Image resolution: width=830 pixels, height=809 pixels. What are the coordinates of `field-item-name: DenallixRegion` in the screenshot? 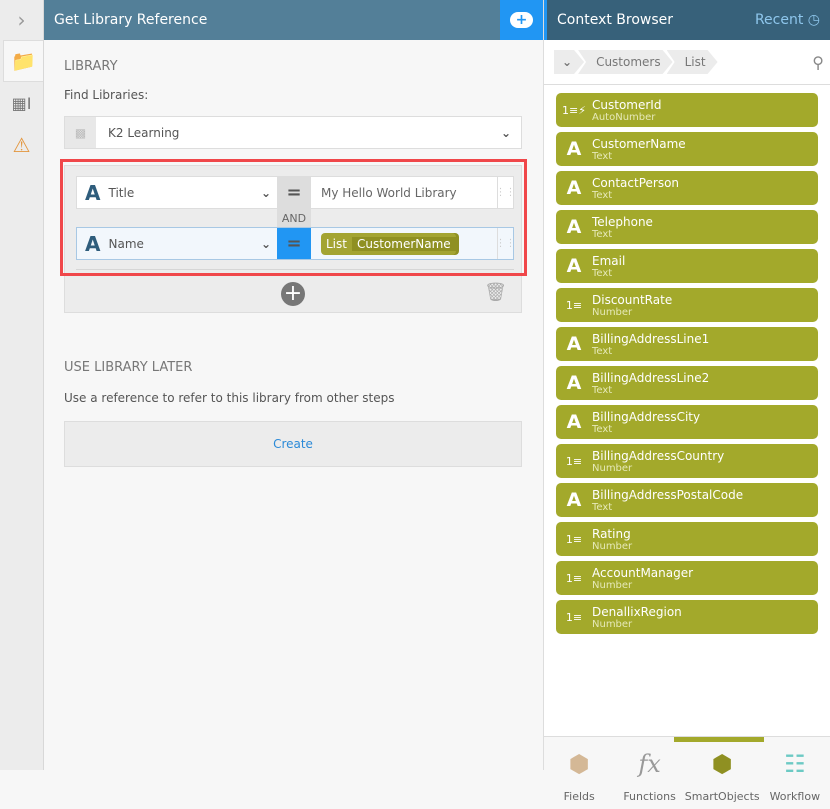 It's located at (637, 611).